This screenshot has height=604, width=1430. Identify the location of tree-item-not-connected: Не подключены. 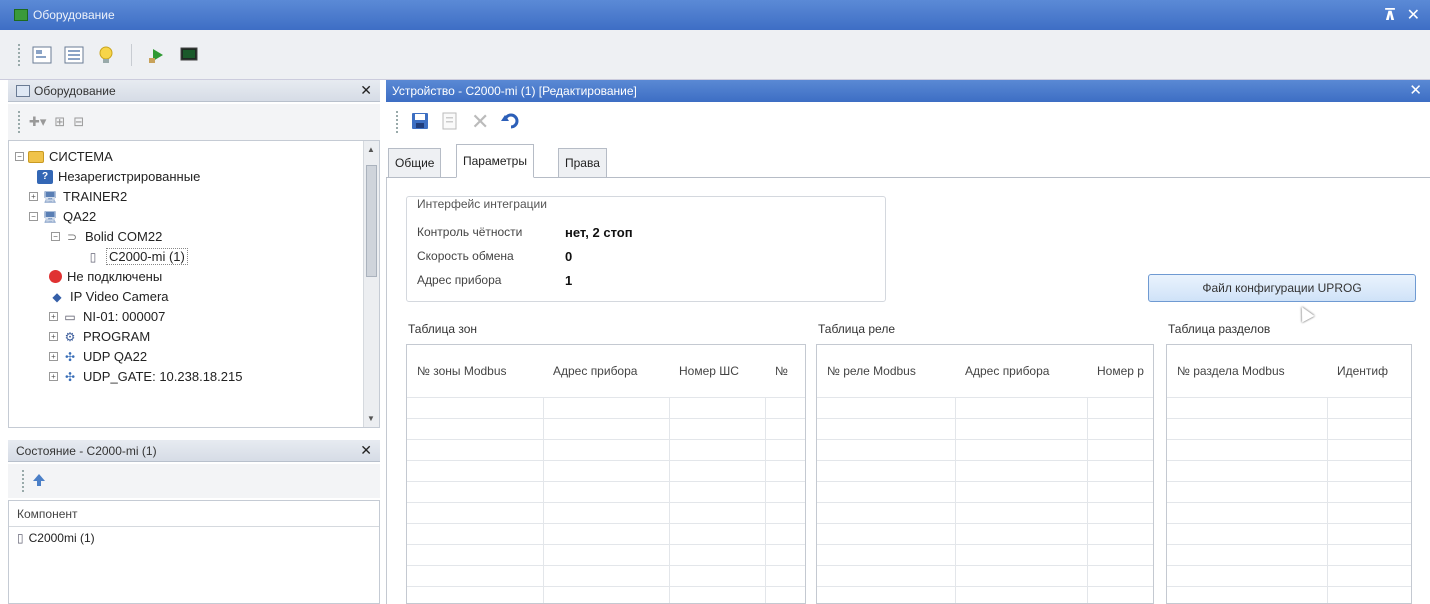
(105, 276).